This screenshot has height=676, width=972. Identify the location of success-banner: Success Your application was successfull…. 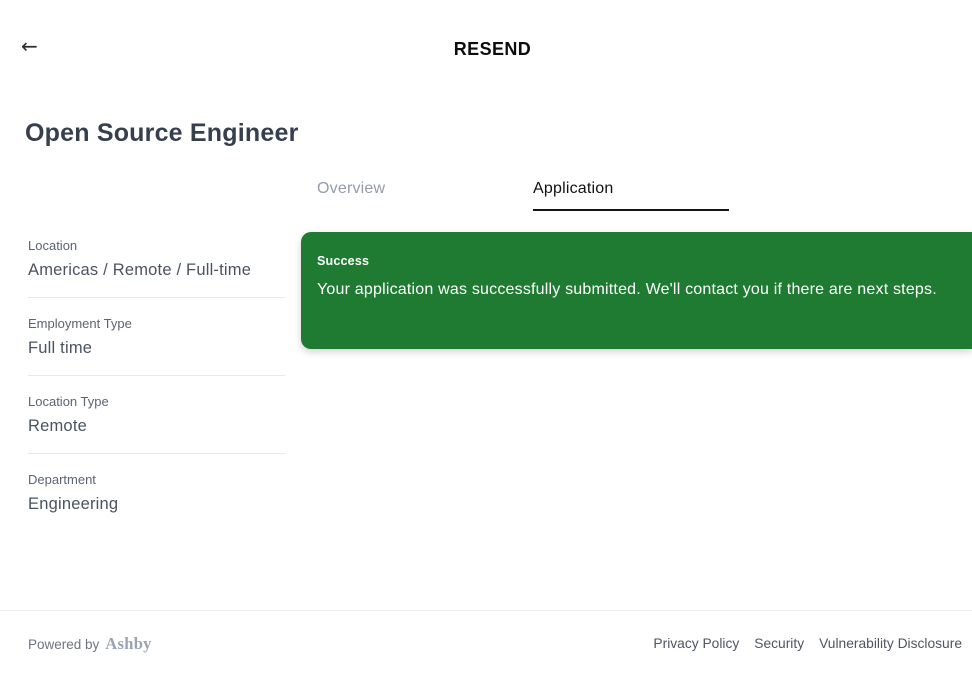
(636, 290).